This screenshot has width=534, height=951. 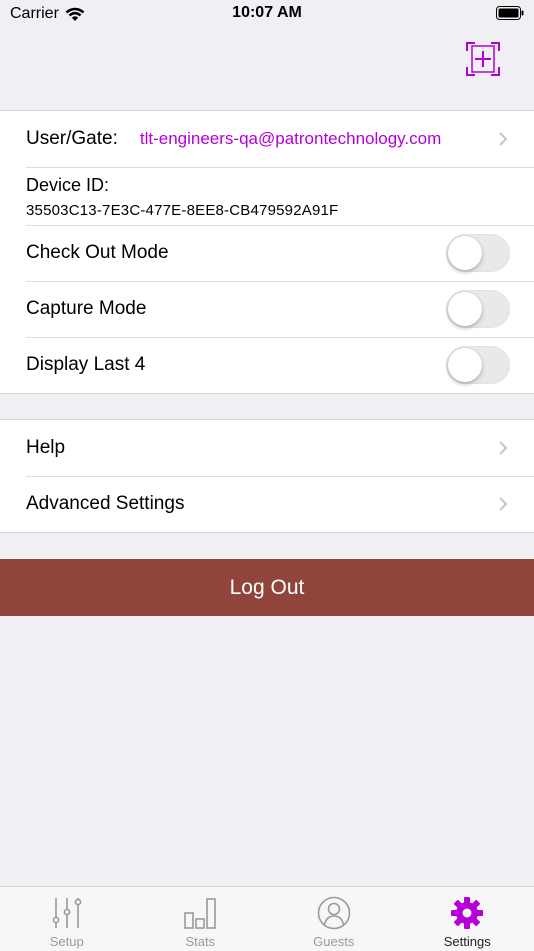 I want to click on gear-icon, so click(x=467, y=913).